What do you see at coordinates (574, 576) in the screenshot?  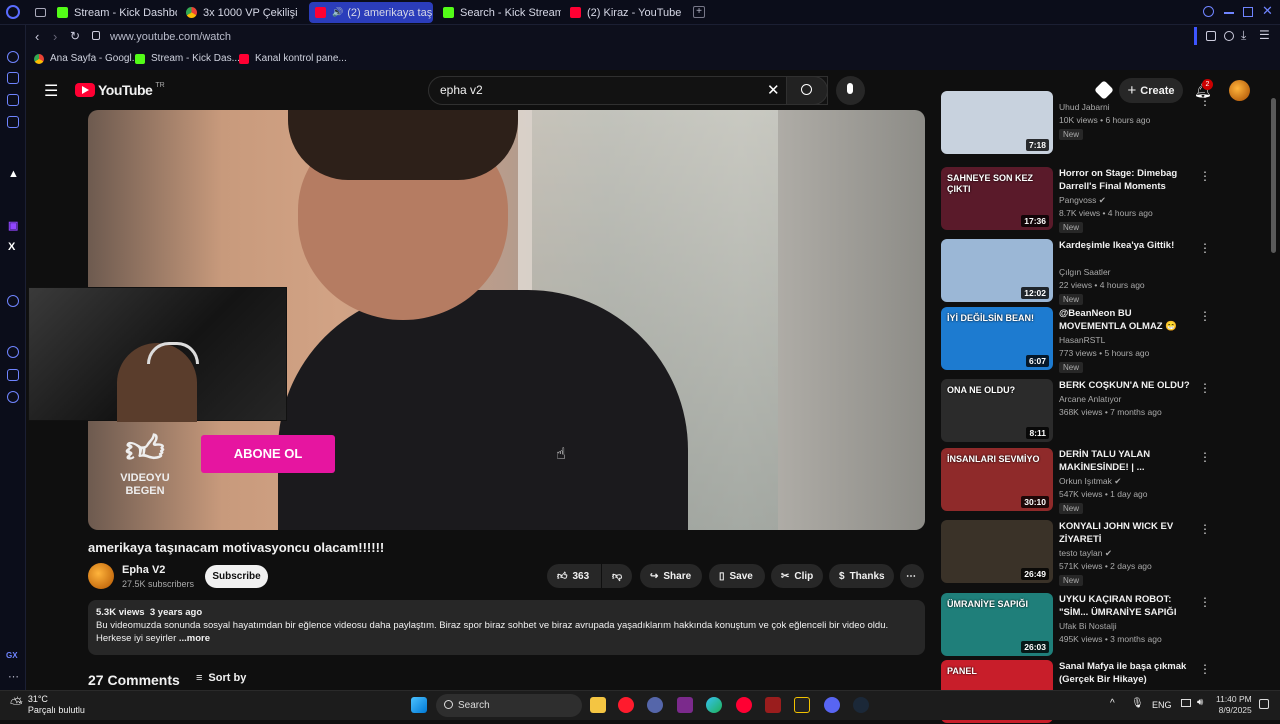 I see `like-button: 👍︎ 363` at bounding box center [574, 576].